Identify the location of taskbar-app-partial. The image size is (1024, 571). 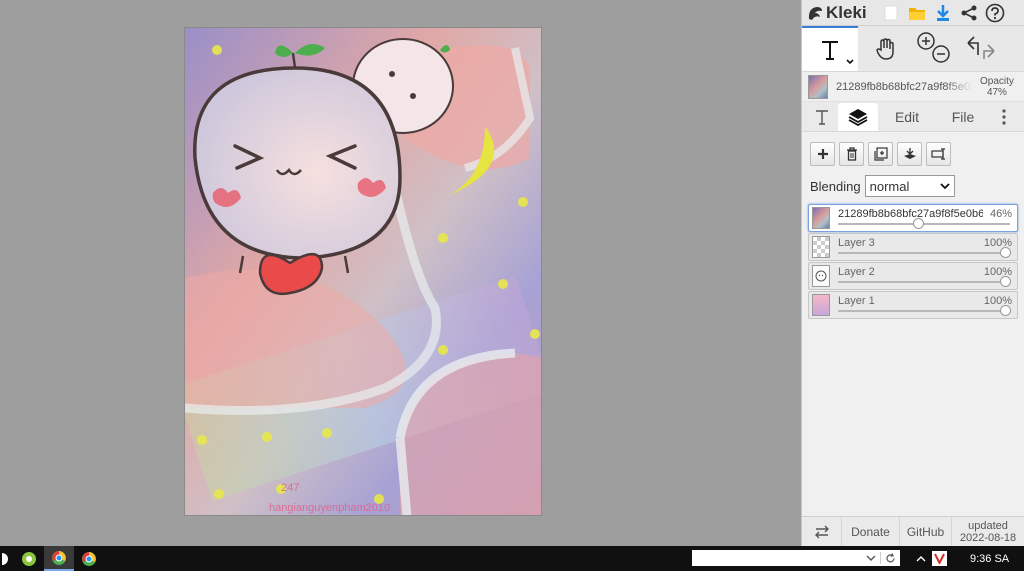
(7, 558).